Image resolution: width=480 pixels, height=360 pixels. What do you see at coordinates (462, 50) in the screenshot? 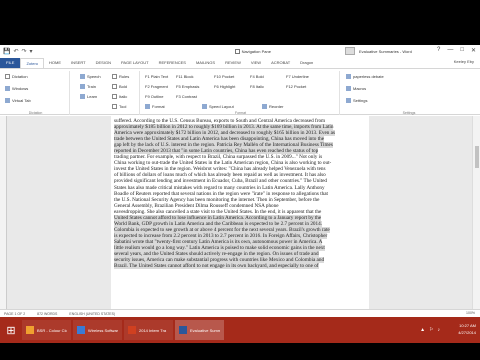
I see `maximize-button: □` at bounding box center [462, 50].